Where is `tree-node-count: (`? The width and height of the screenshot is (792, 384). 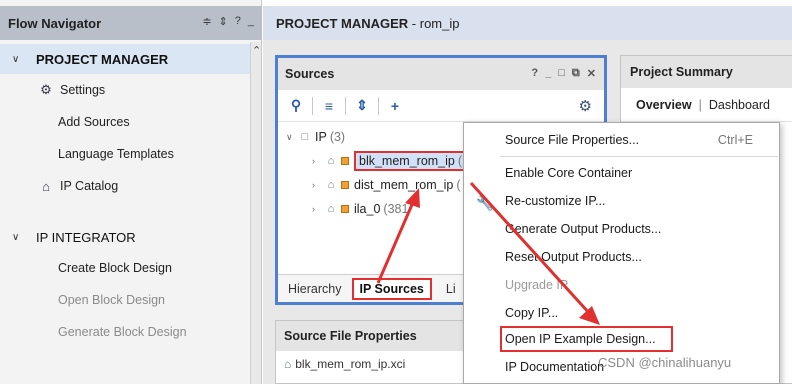 tree-node-count: ( is located at coordinates (458, 185).